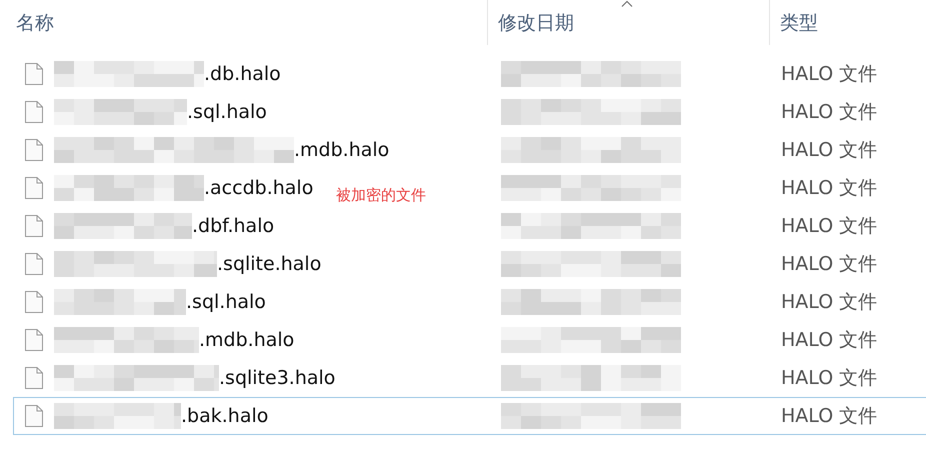 The image size is (926, 455). Describe the element at coordinates (269, 264) in the screenshot. I see `file-name: .sqlite.halo` at that location.